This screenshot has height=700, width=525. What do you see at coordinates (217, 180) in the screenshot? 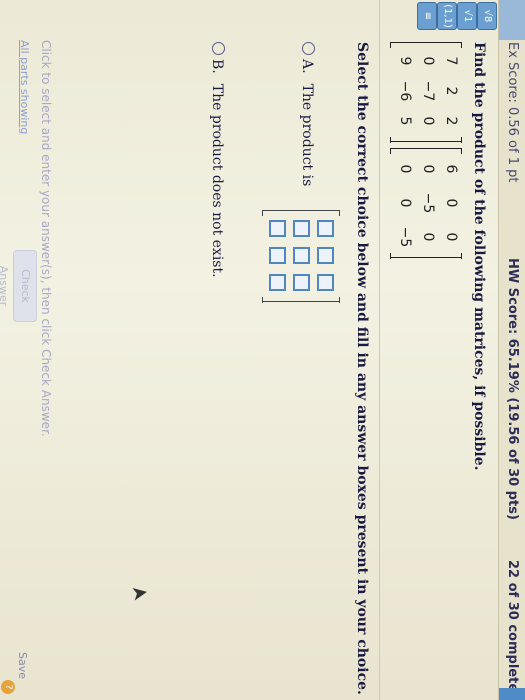
I see `choice-b-text: The product does not exist.` at bounding box center [217, 180].